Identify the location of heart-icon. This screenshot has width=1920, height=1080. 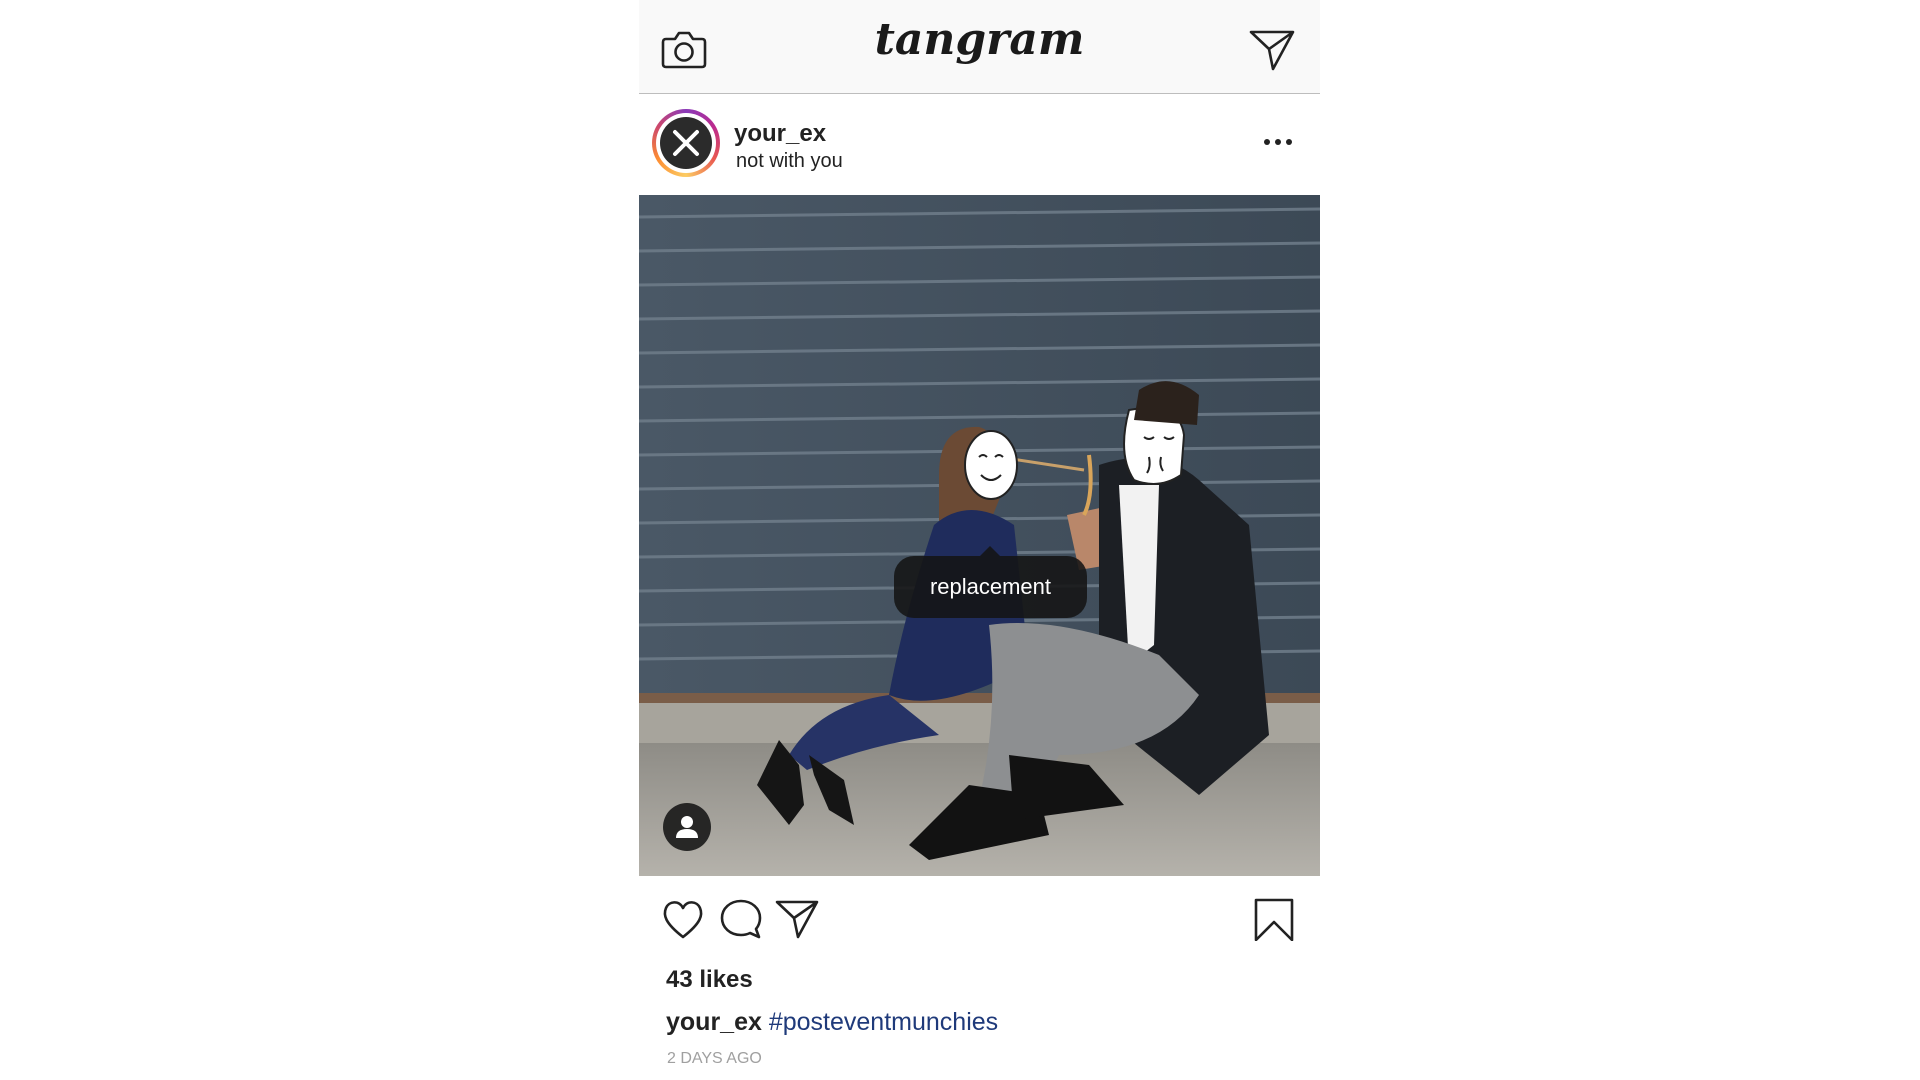
(683, 919).